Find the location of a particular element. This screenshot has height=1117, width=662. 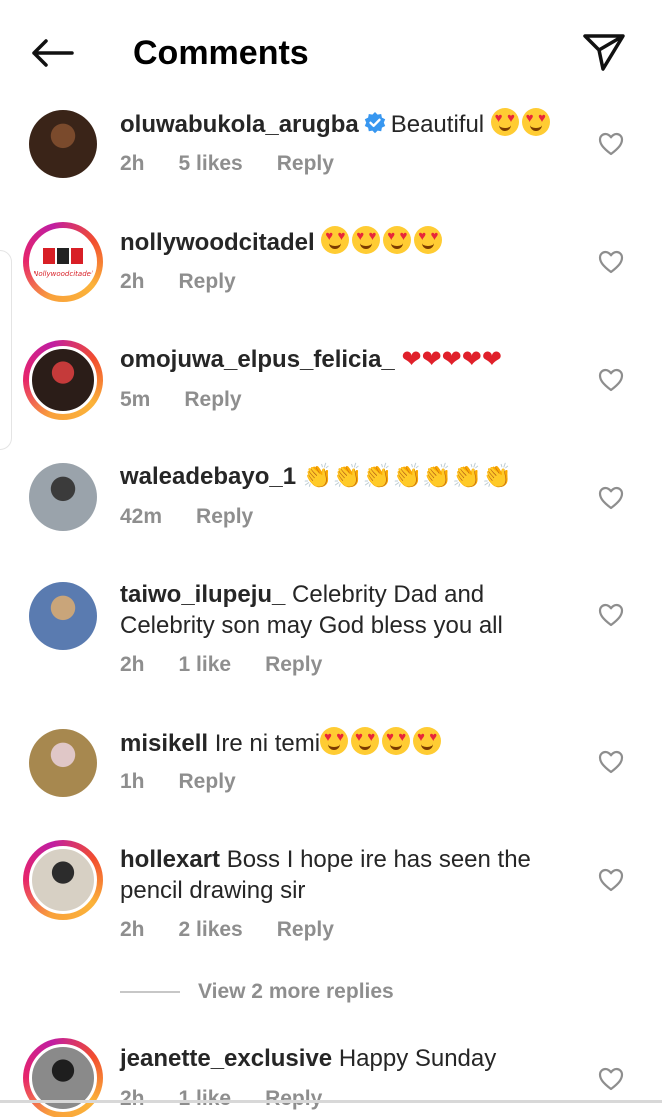

avatar: Nollywoodcitadel is located at coordinates (63, 262).